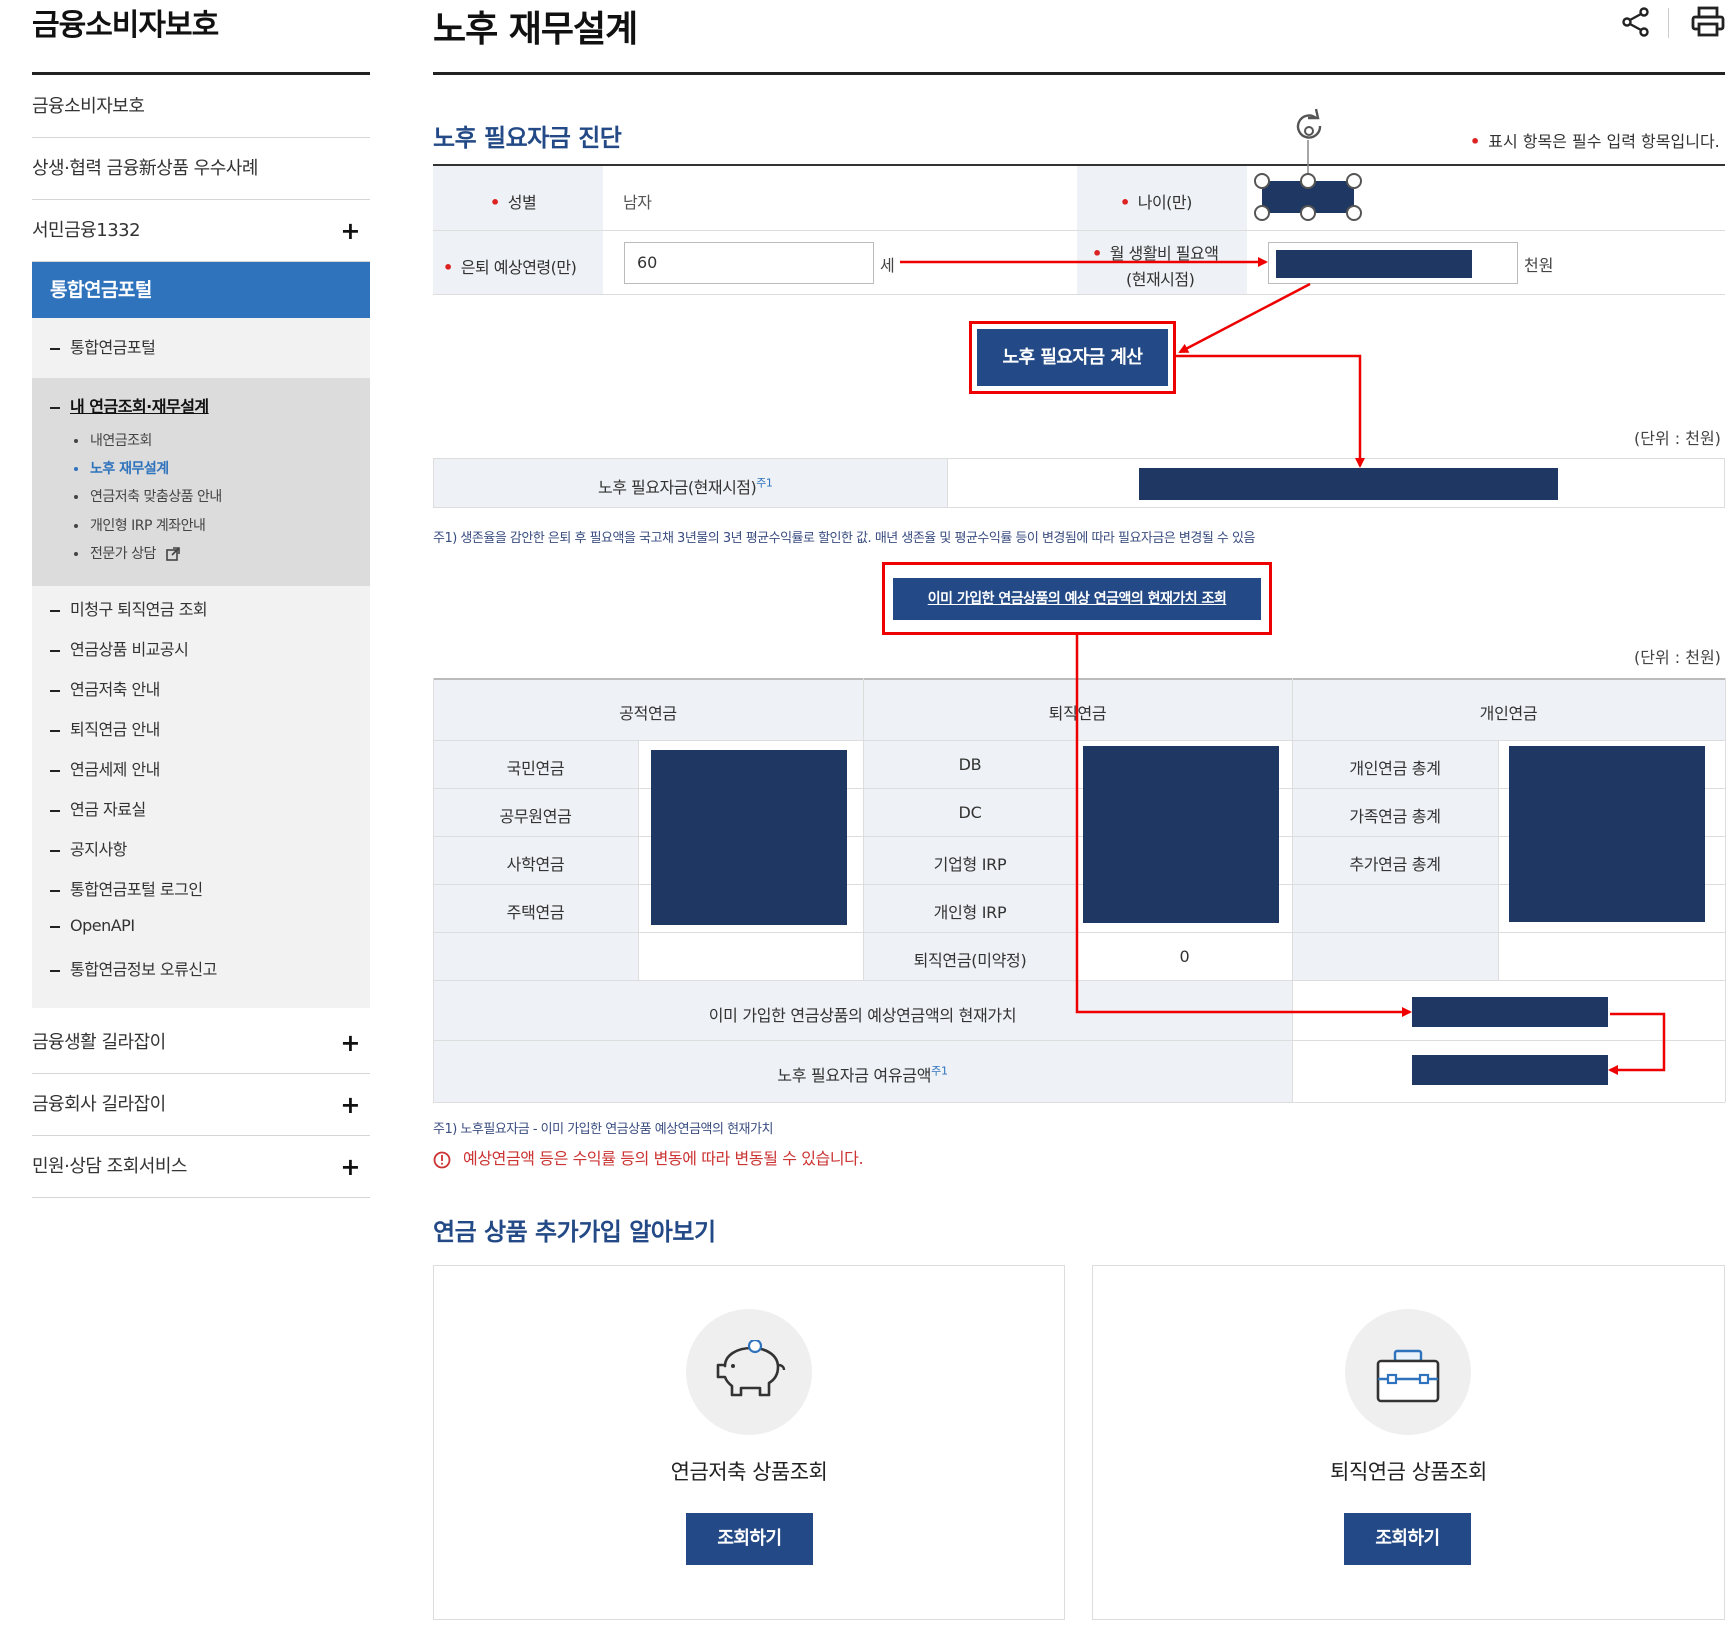 The width and height of the screenshot is (1734, 1627). Describe the element at coordinates (1309, 123) in the screenshot. I see `rotate-handle-icon` at that location.